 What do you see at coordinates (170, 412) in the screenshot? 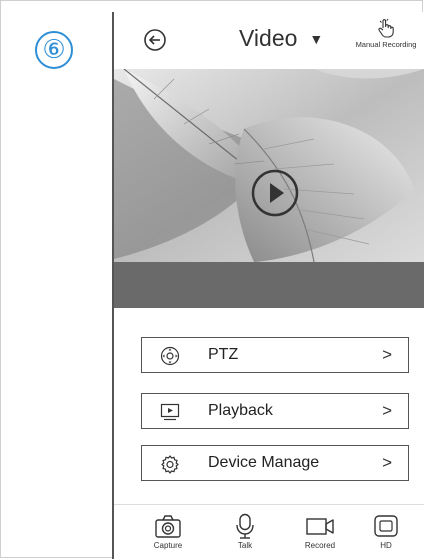
I see `playback-icon` at bounding box center [170, 412].